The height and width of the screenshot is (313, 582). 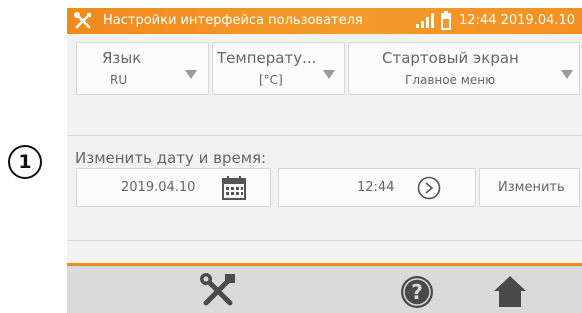 What do you see at coordinates (450, 80) in the screenshot?
I see `start-screen-value: Главное меню` at bounding box center [450, 80].